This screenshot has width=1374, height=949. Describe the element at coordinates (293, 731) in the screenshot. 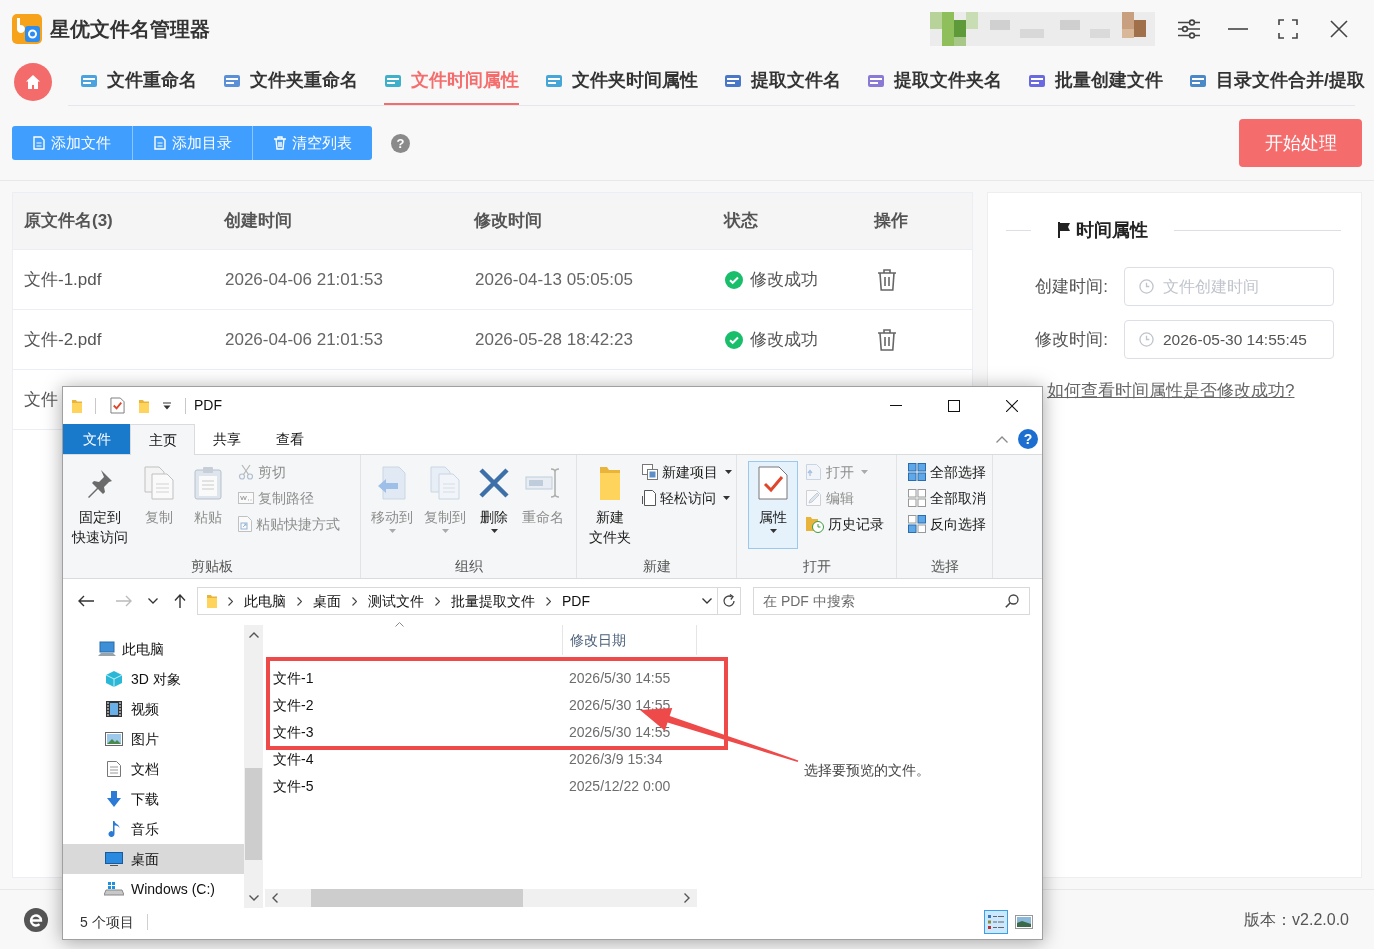

I see `file-name: 文件-3` at that location.